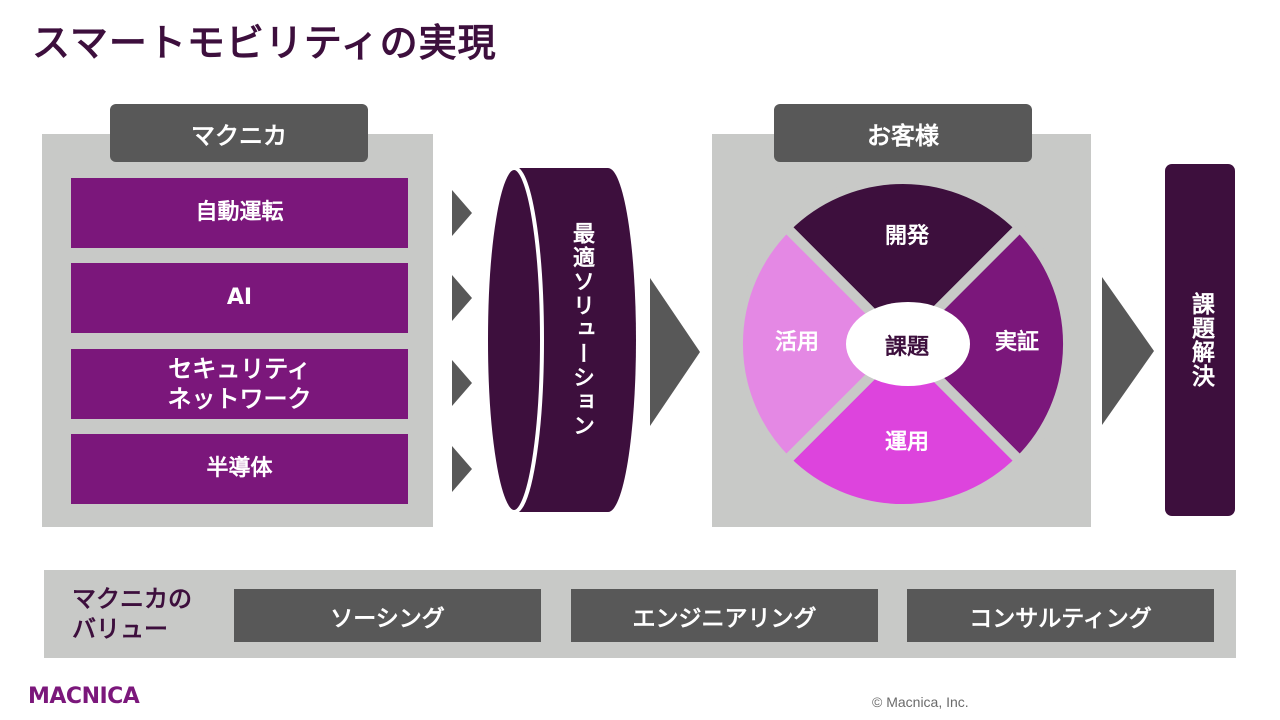 Image resolution: width=1280 pixels, height=720 pixels. What do you see at coordinates (387, 615) in the screenshot?
I see `value-sourcing: ソーシング` at bounding box center [387, 615].